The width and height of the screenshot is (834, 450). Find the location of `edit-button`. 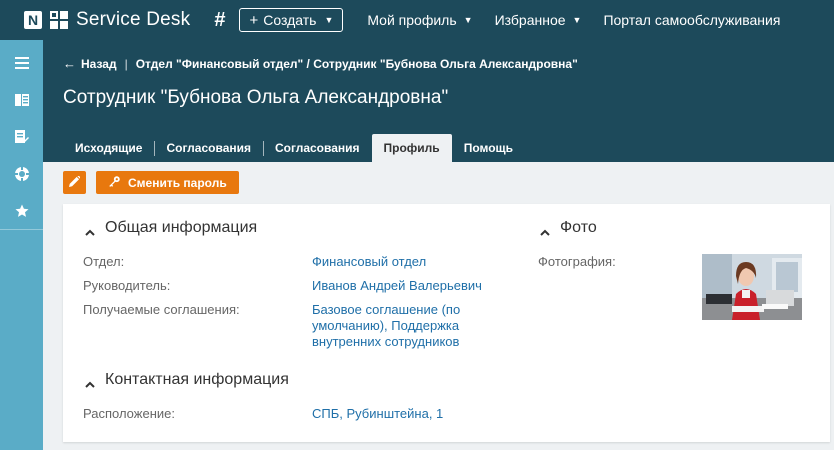

edit-button is located at coordinates (74, 182).